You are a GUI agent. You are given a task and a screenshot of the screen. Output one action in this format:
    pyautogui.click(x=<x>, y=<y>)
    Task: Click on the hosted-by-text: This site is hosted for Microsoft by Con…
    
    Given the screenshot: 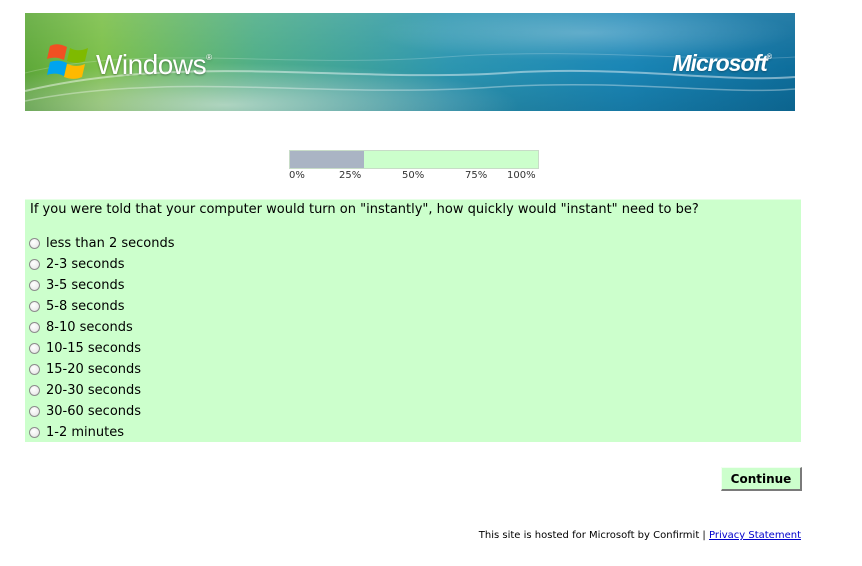 What is the action you would take?
    pyautogui.click(x=592, y=535)
    